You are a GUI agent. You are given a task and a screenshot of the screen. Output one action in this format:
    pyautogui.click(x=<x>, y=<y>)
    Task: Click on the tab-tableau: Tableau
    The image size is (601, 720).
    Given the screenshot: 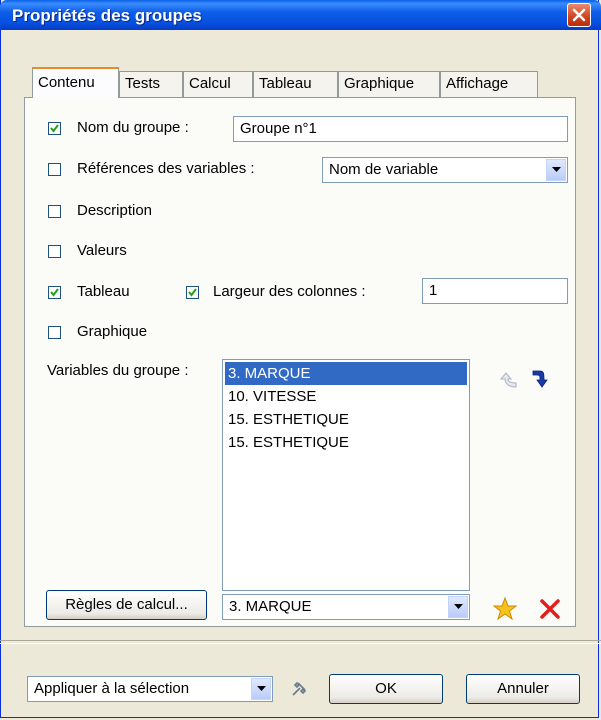 What is the action you would take?
    pyautogui.click(x=295, y=84)
    